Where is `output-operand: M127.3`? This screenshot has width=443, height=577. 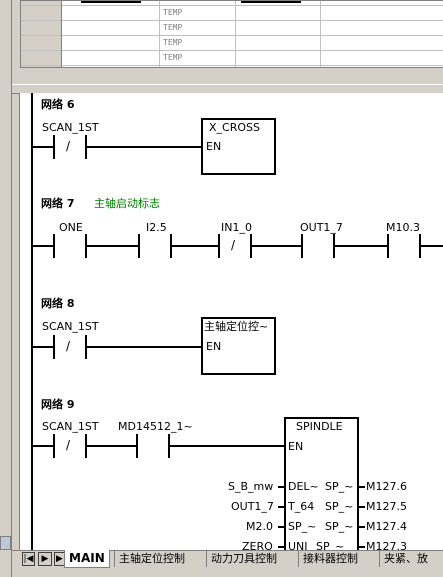
output-operand: M127.3 is located at coordinates (386, 545).